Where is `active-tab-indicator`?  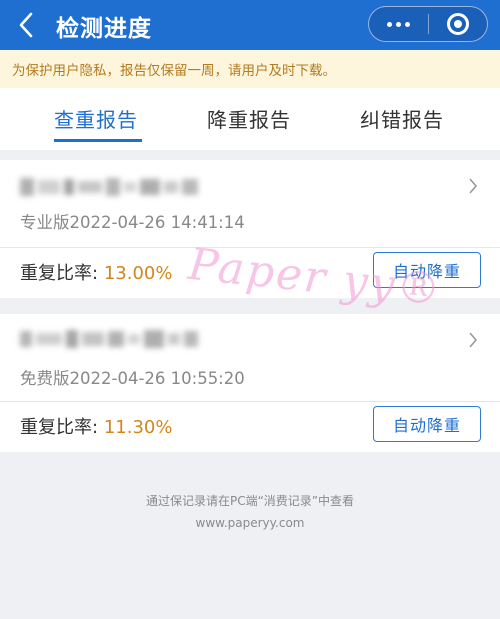
active-tab-indicator is located at coordinates (98, 140).